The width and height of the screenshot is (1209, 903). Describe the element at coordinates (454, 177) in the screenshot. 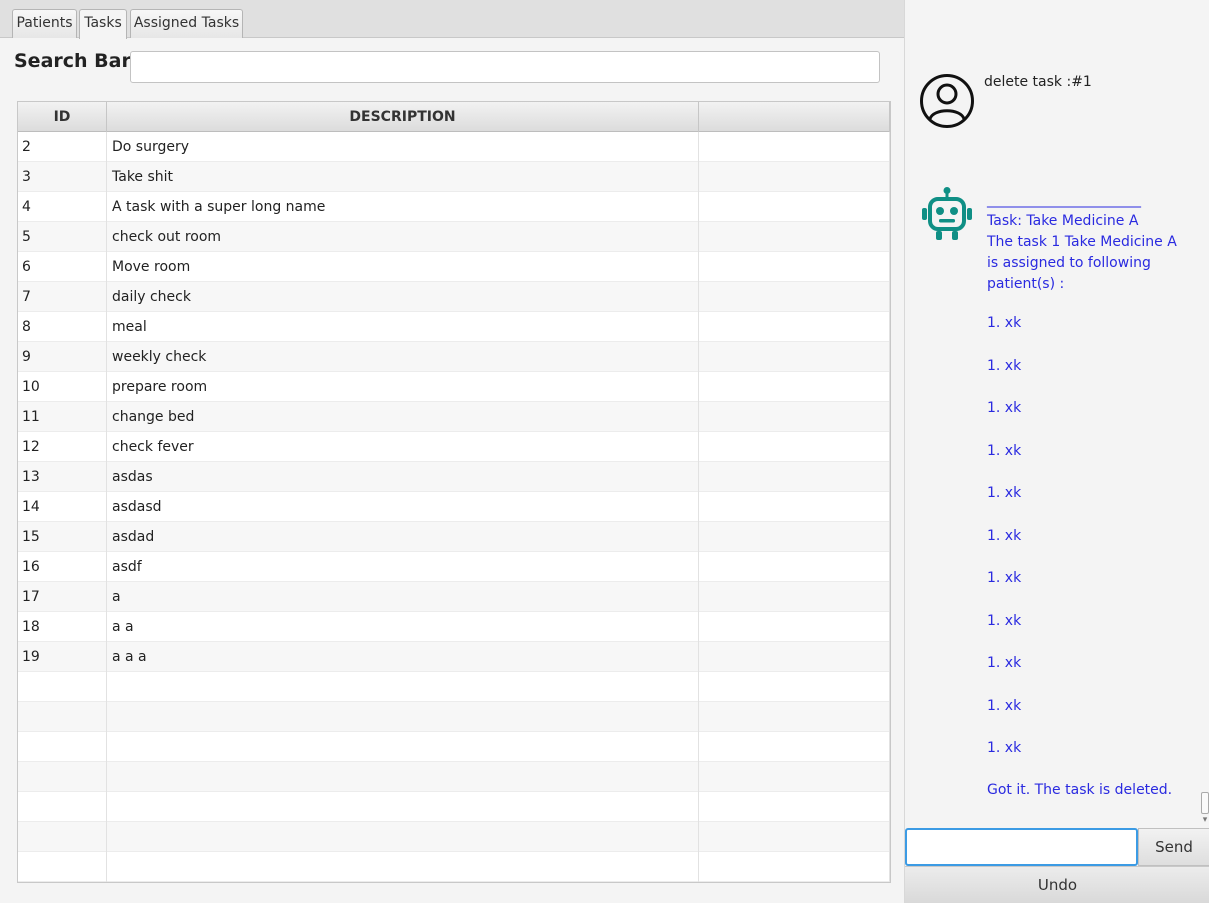

I see `table-row: 3 Take shit` at that location.